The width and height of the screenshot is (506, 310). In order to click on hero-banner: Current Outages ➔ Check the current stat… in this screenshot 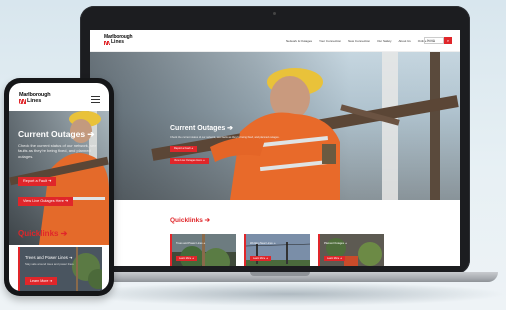, I will do `click(59, 178)`.